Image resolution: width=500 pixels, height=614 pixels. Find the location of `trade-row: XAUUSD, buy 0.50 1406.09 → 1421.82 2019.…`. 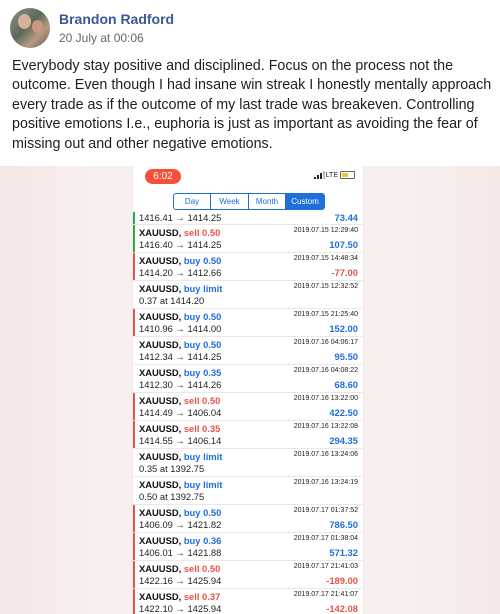

trade-row: XAUUSD, buy 0.50 1406.09 → 1421.82 2019.… is located at coordinates (248, 519).